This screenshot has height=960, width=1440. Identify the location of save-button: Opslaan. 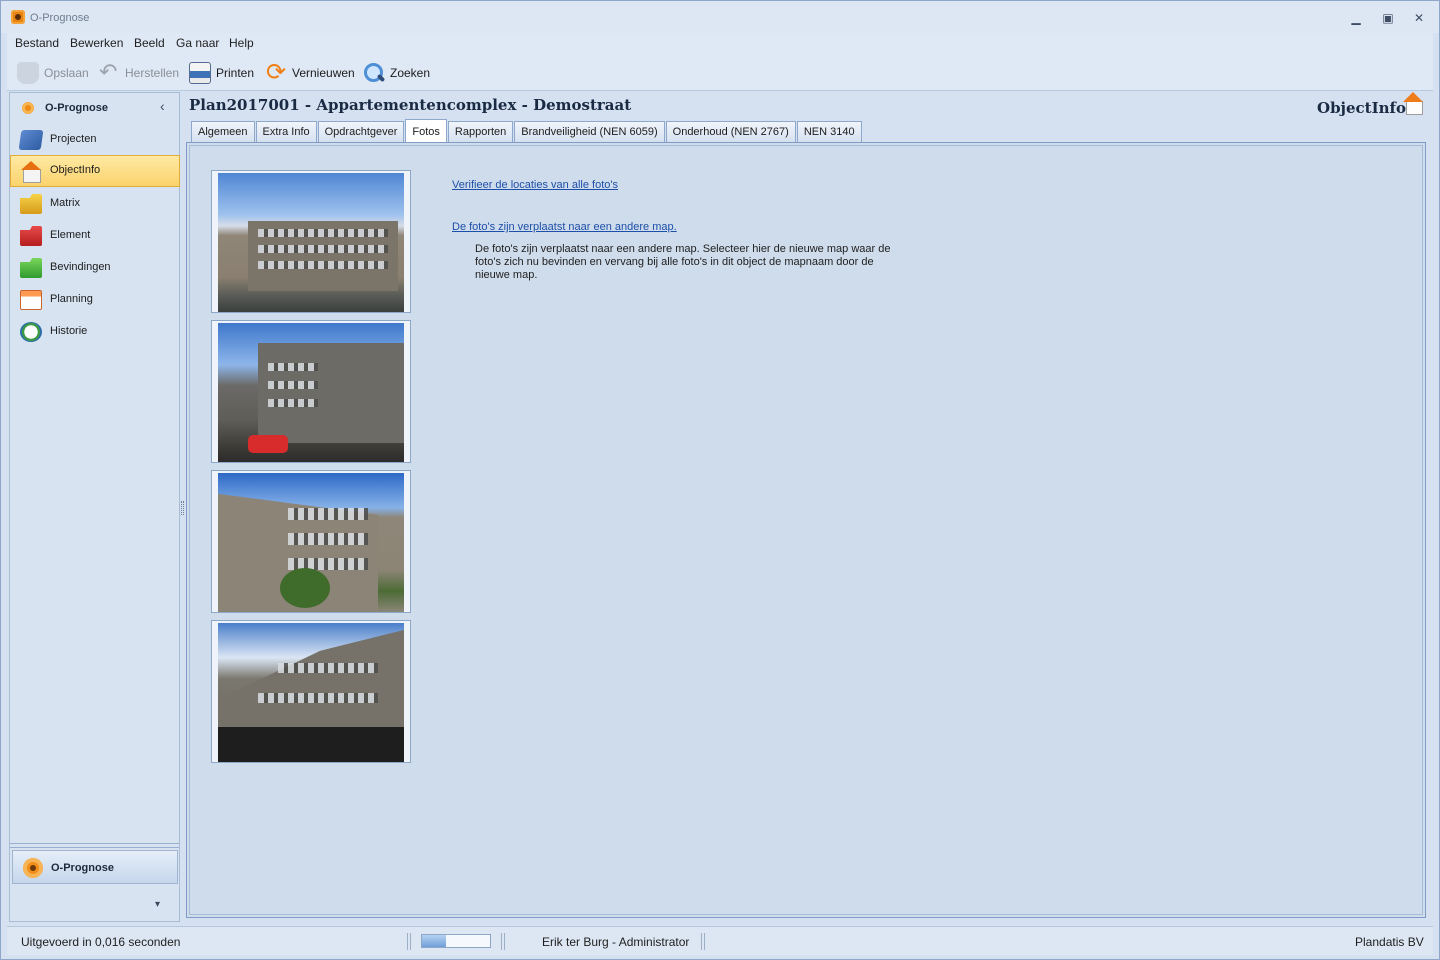
(53, 73).